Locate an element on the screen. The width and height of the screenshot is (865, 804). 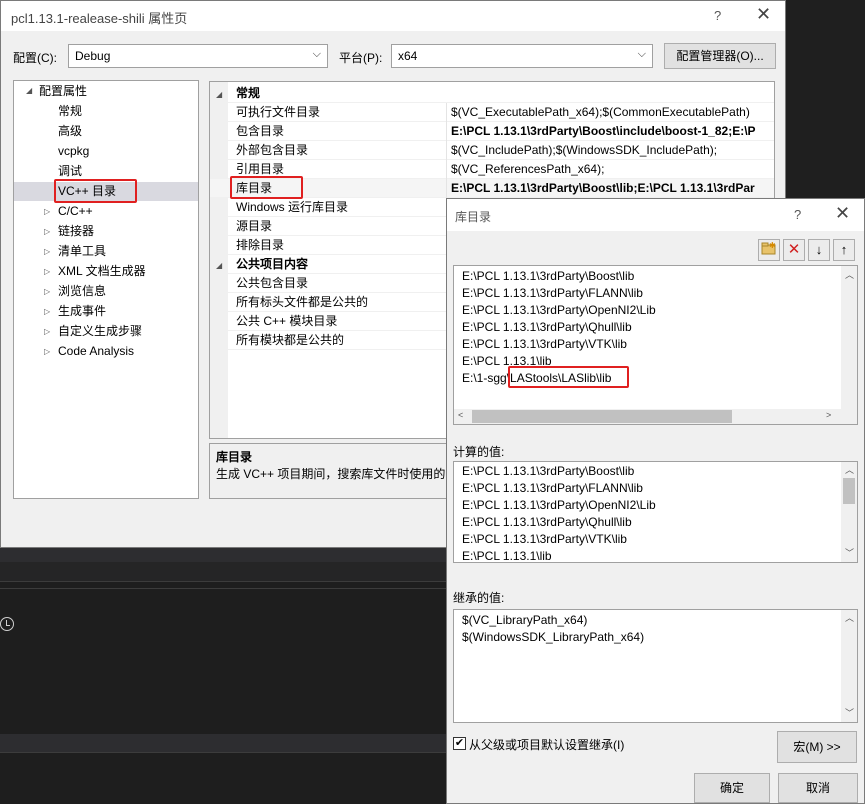
window-title: pcl1.13.1-realease-shili 属性页 is located at coordinates (99, 18).